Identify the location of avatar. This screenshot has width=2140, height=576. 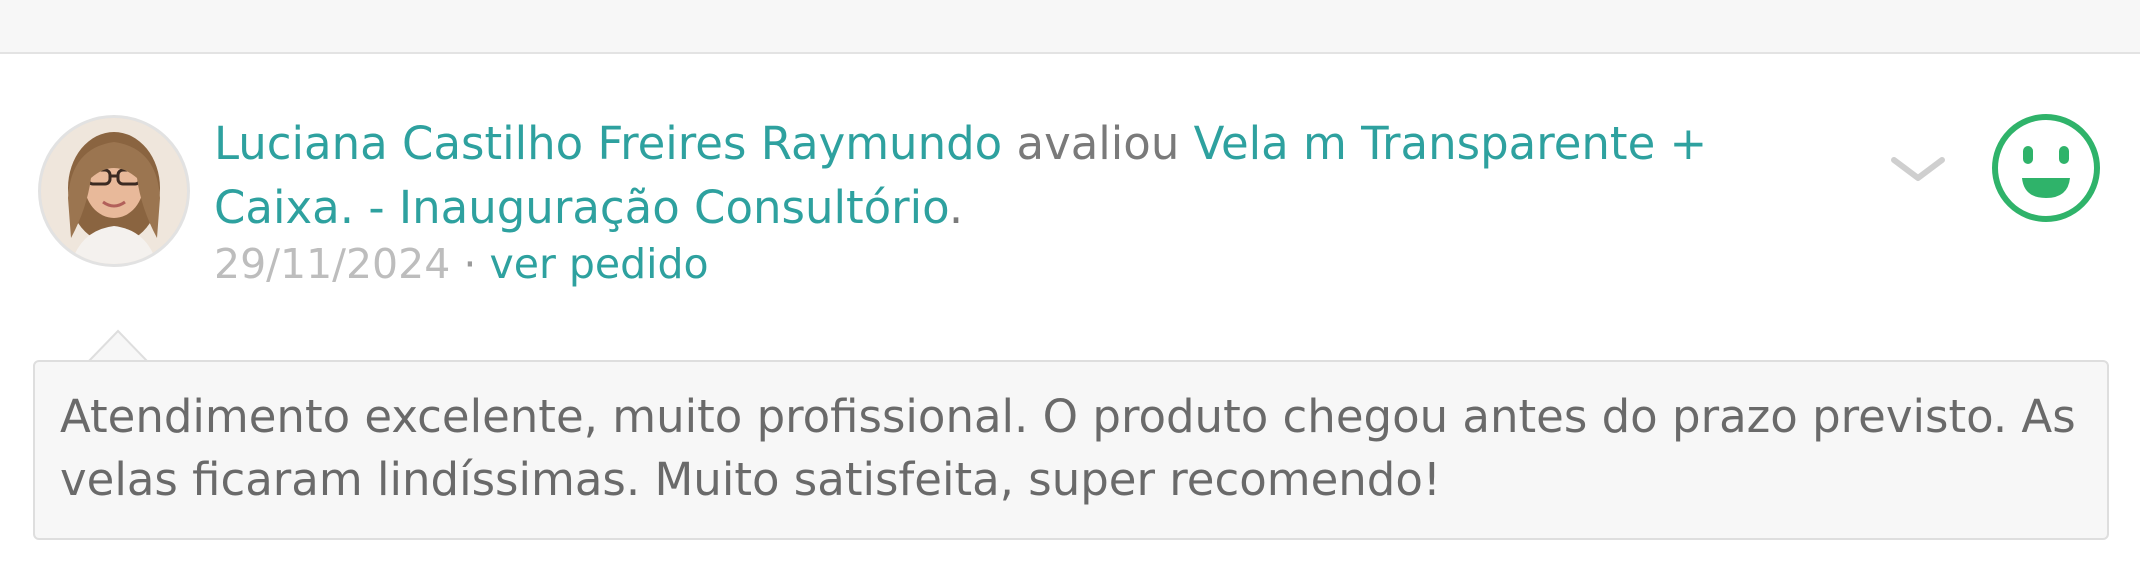
(114, 191).